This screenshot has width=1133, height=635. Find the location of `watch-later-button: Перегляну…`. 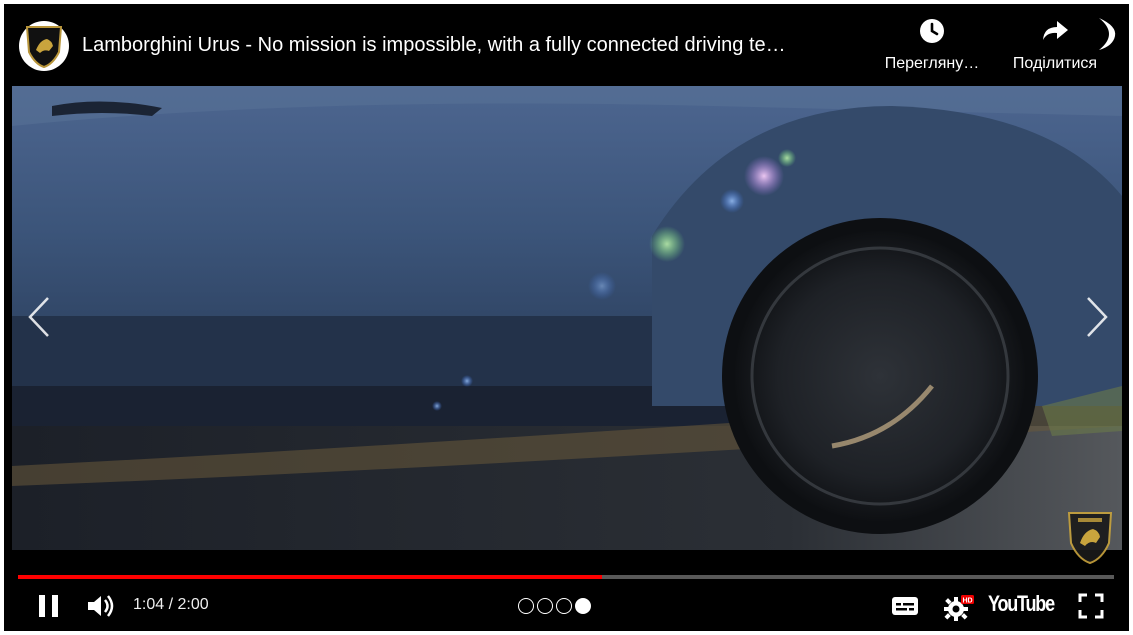

watch-later-button: Перегляну… is located at coordinates (932, 45).